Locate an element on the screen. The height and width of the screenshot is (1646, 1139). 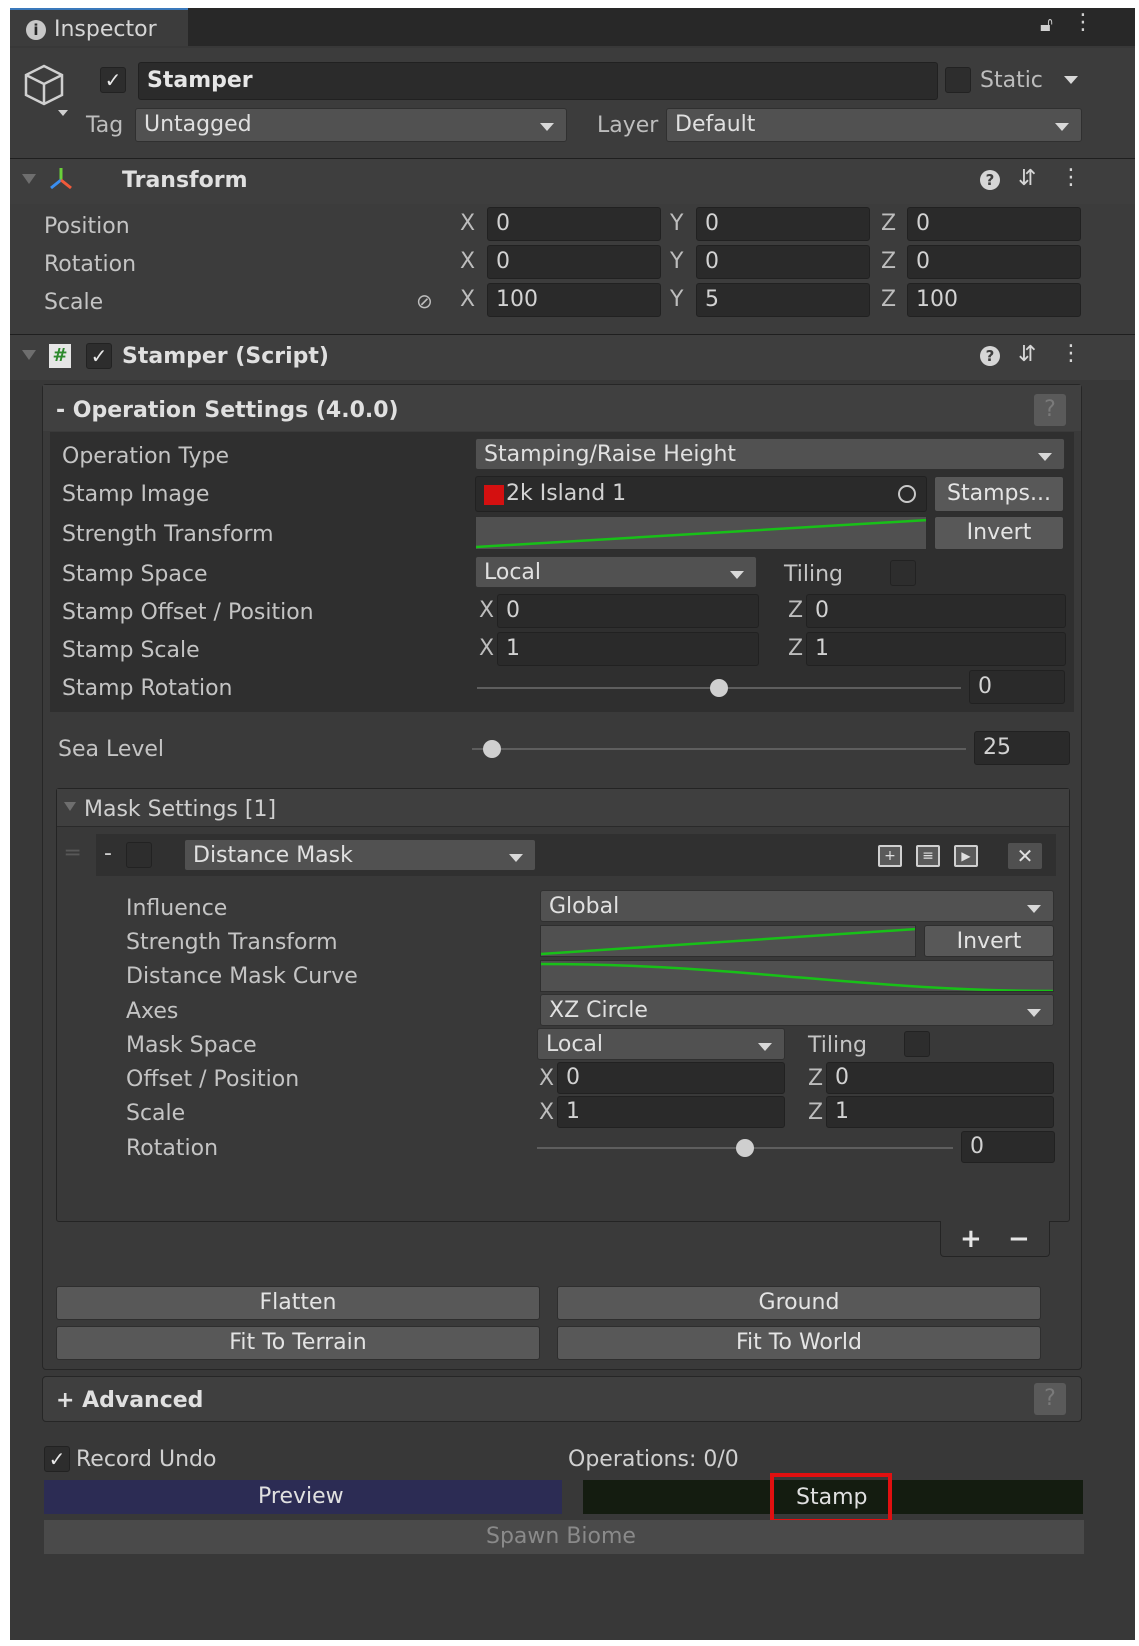
fit-to-world-button: Fit To World is located at coordinates (799, 1343).